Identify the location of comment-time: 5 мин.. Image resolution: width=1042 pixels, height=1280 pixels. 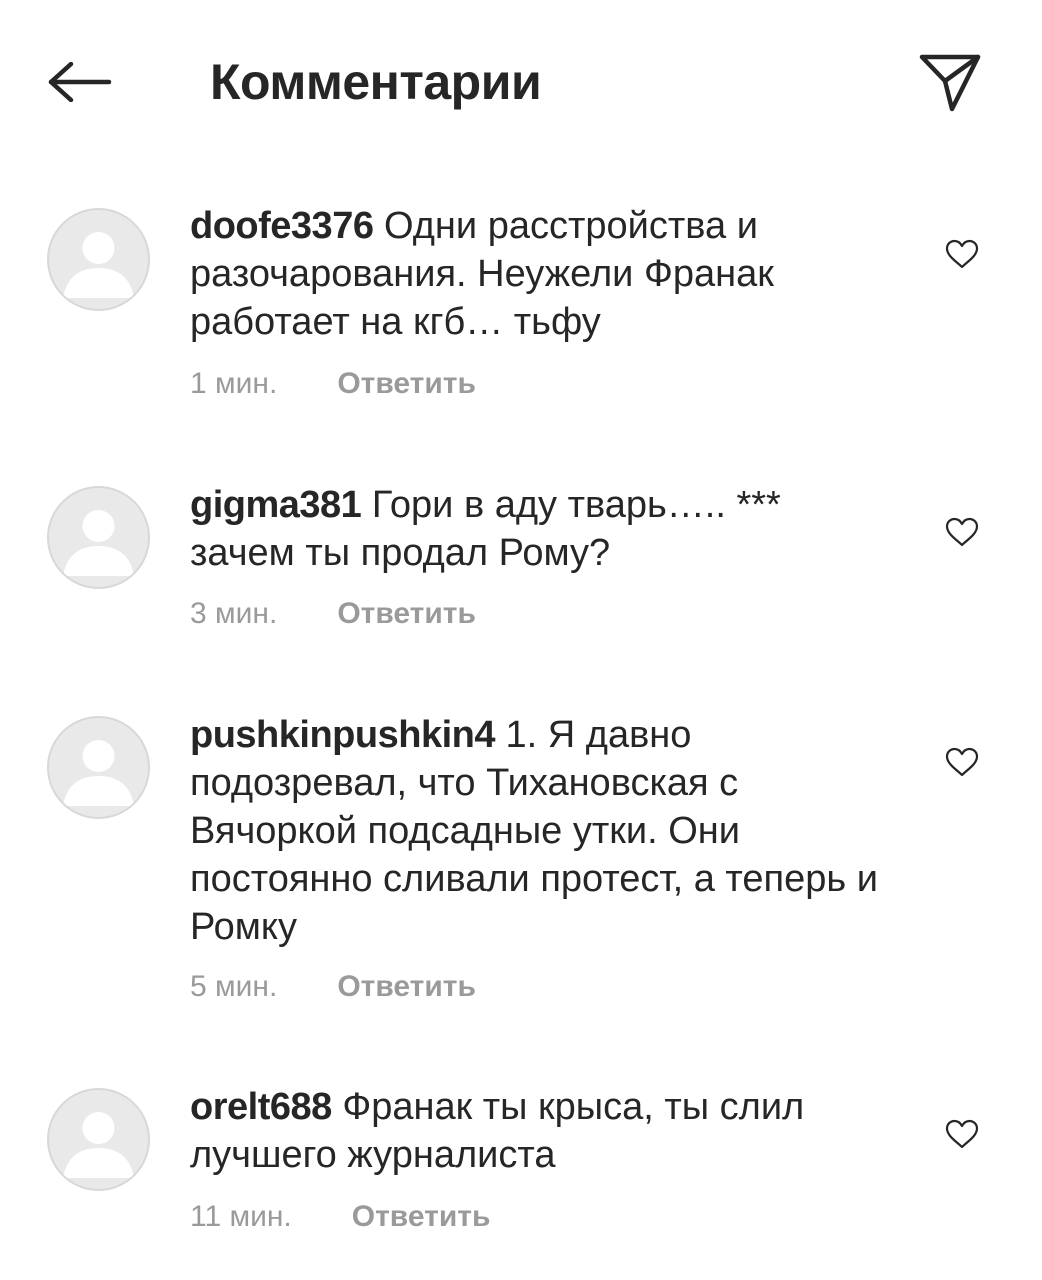
(234, 986).